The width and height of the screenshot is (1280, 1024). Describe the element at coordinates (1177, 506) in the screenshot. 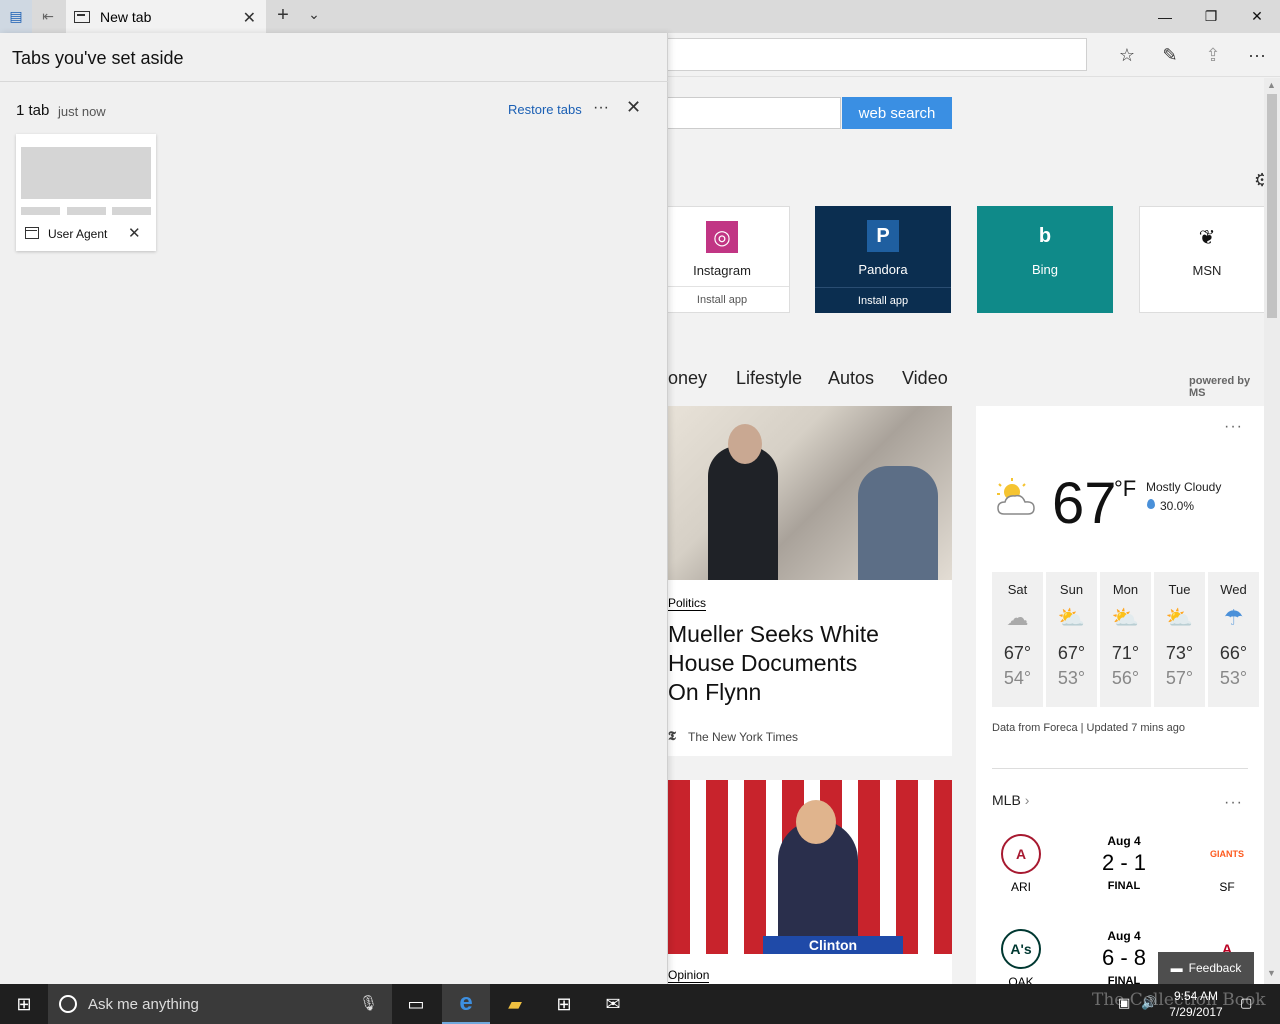

I see `precipitation-chance: 30.0%` at that location.